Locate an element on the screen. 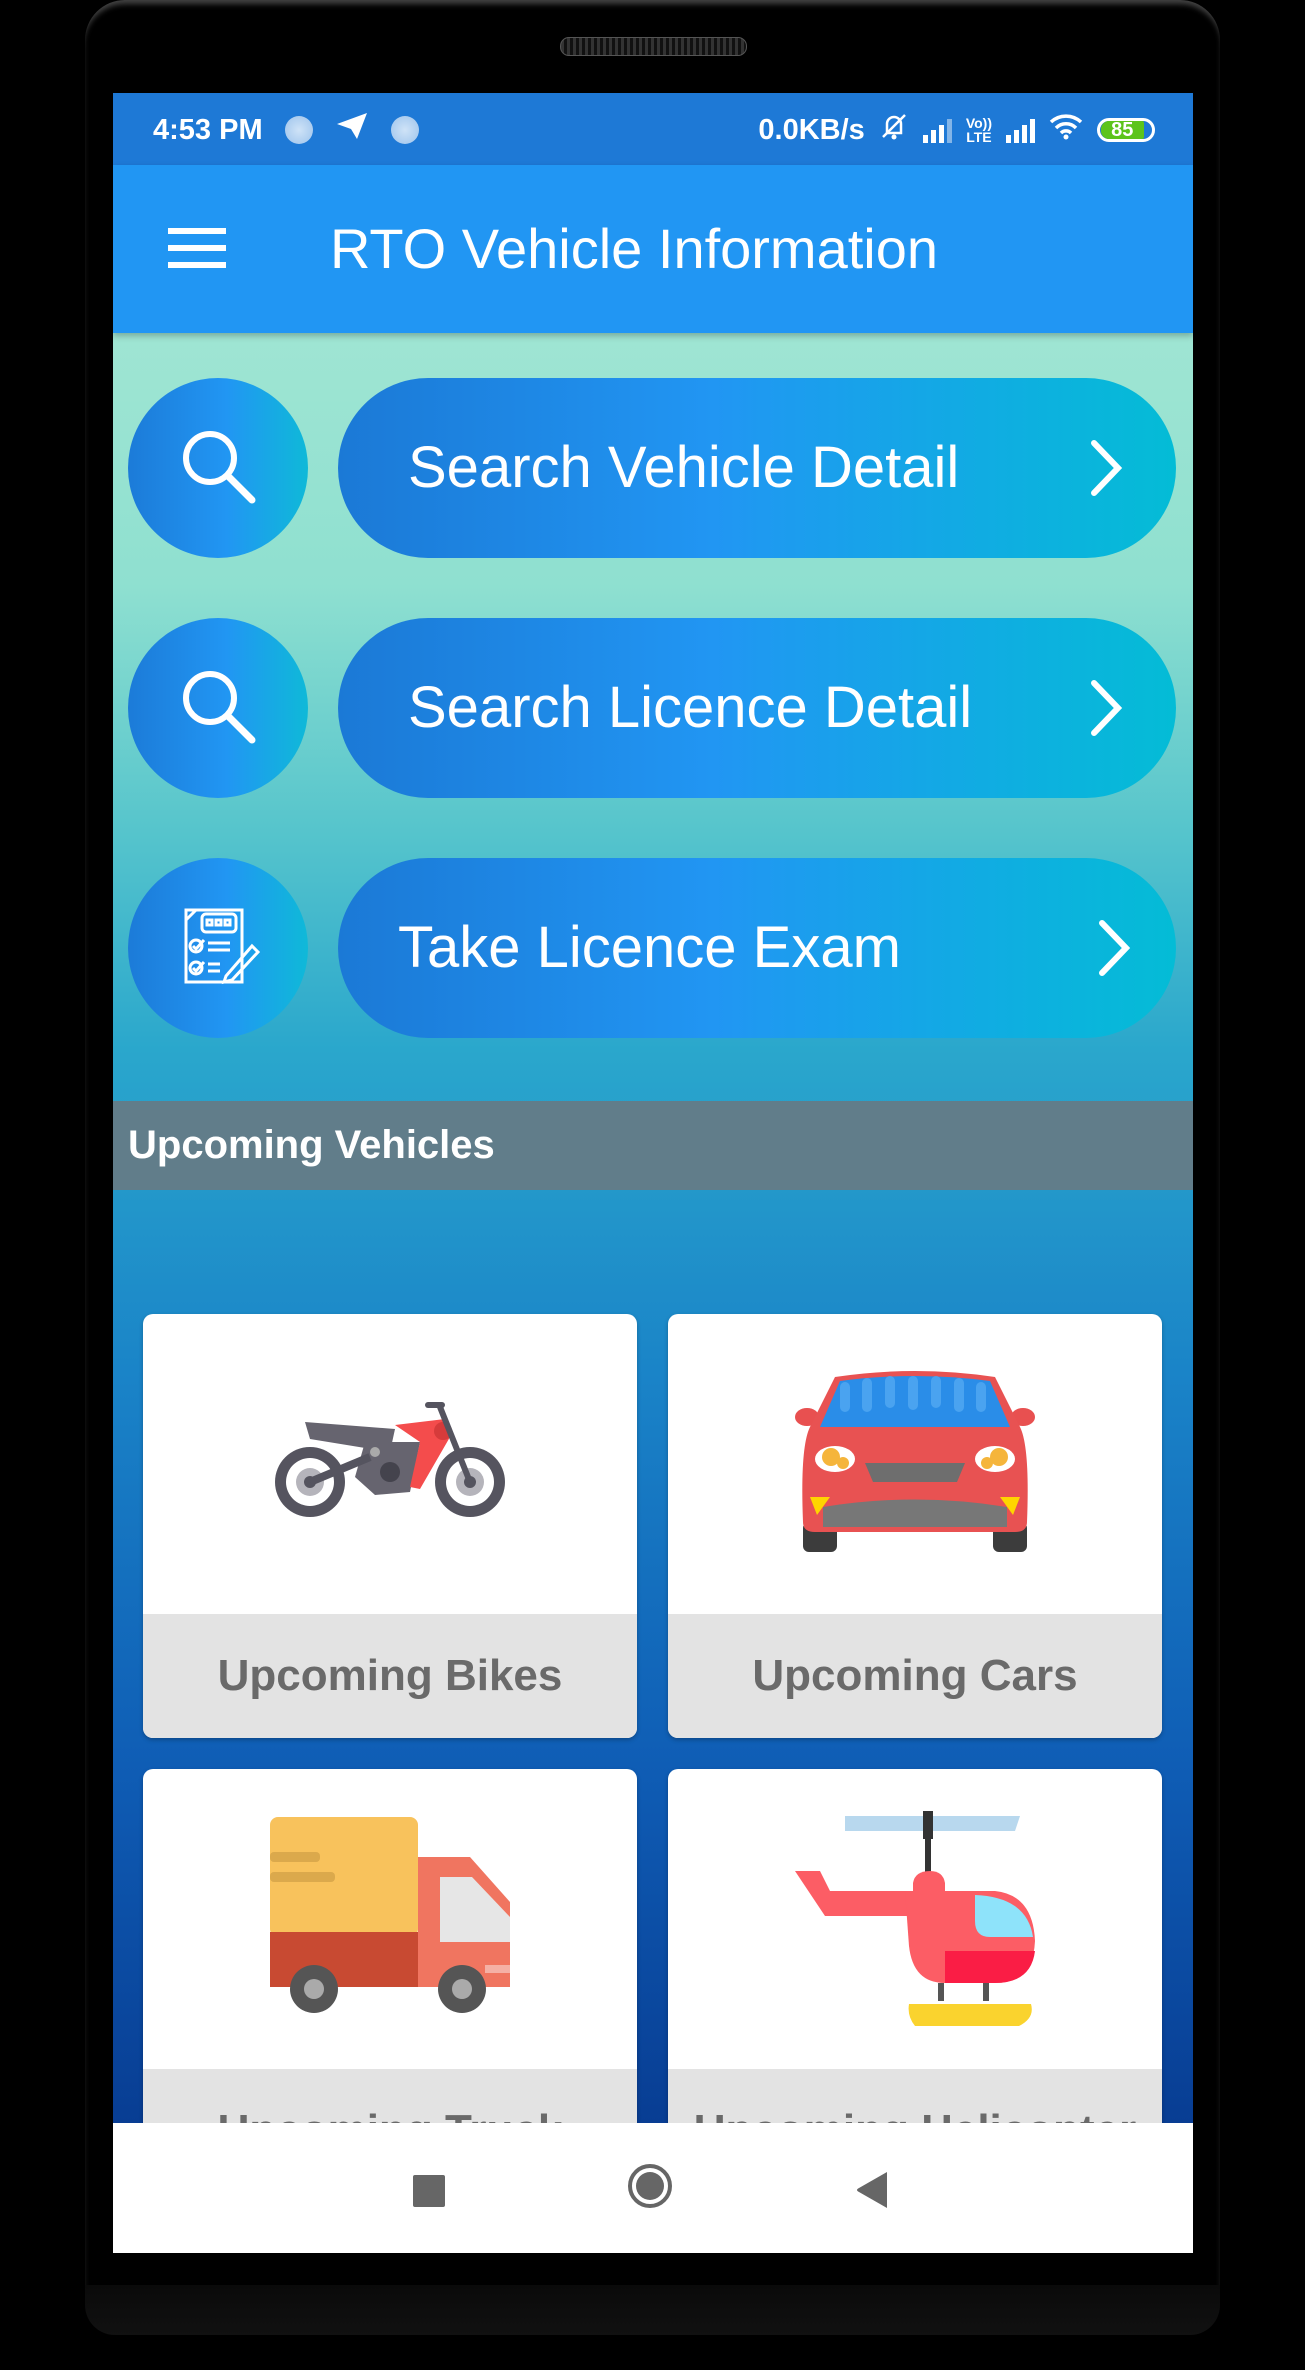  battery-icon: 85 is located at coordinates (1126, 130).